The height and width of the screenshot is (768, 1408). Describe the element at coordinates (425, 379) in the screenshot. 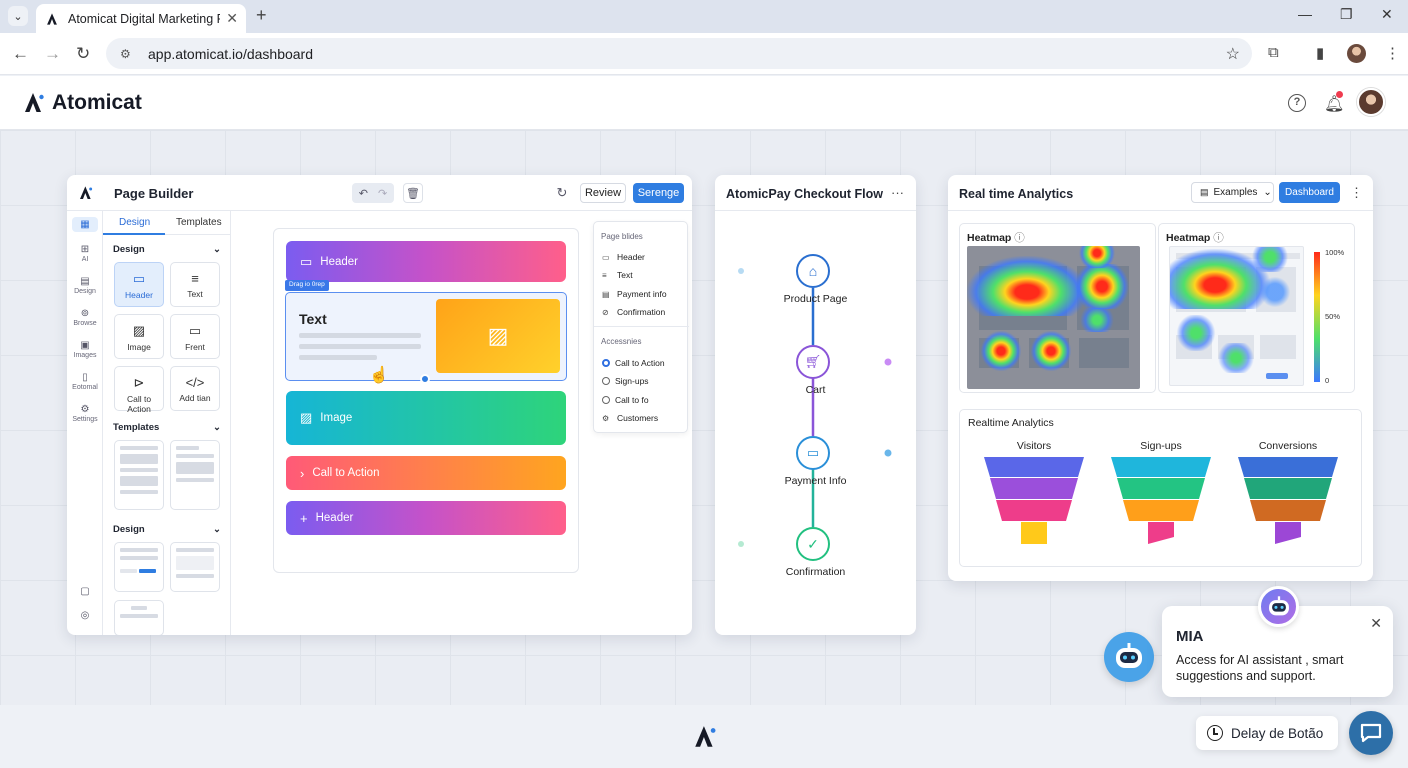

I see `resize-handle` at that location.